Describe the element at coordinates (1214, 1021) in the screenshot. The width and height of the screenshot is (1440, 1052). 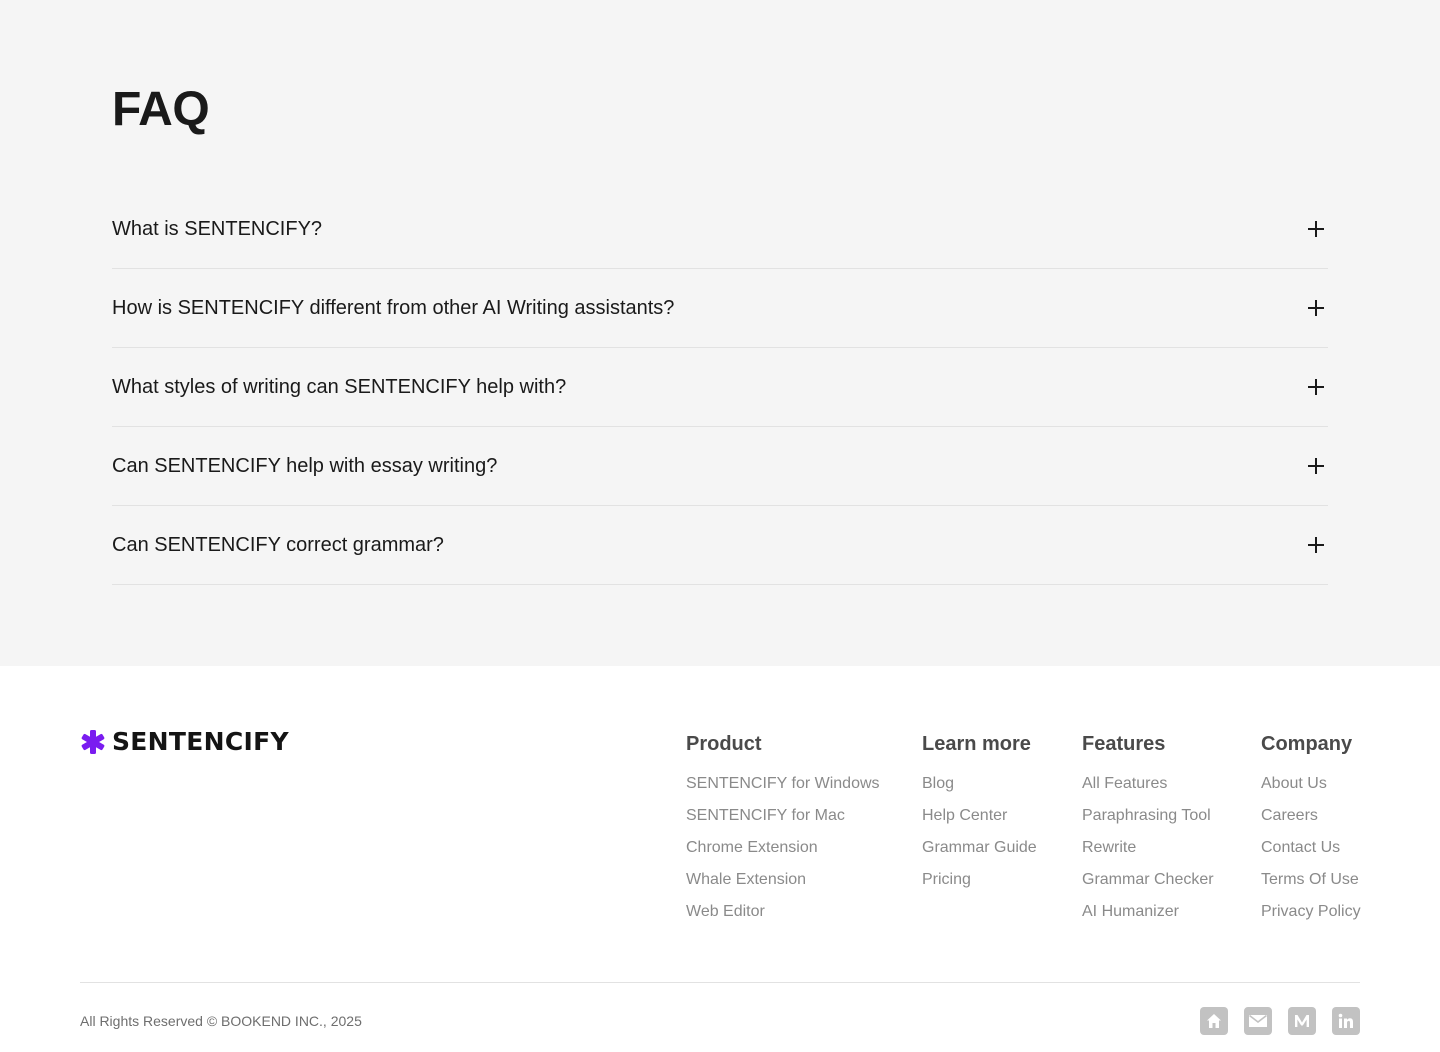
I see `home-icon` at that location.